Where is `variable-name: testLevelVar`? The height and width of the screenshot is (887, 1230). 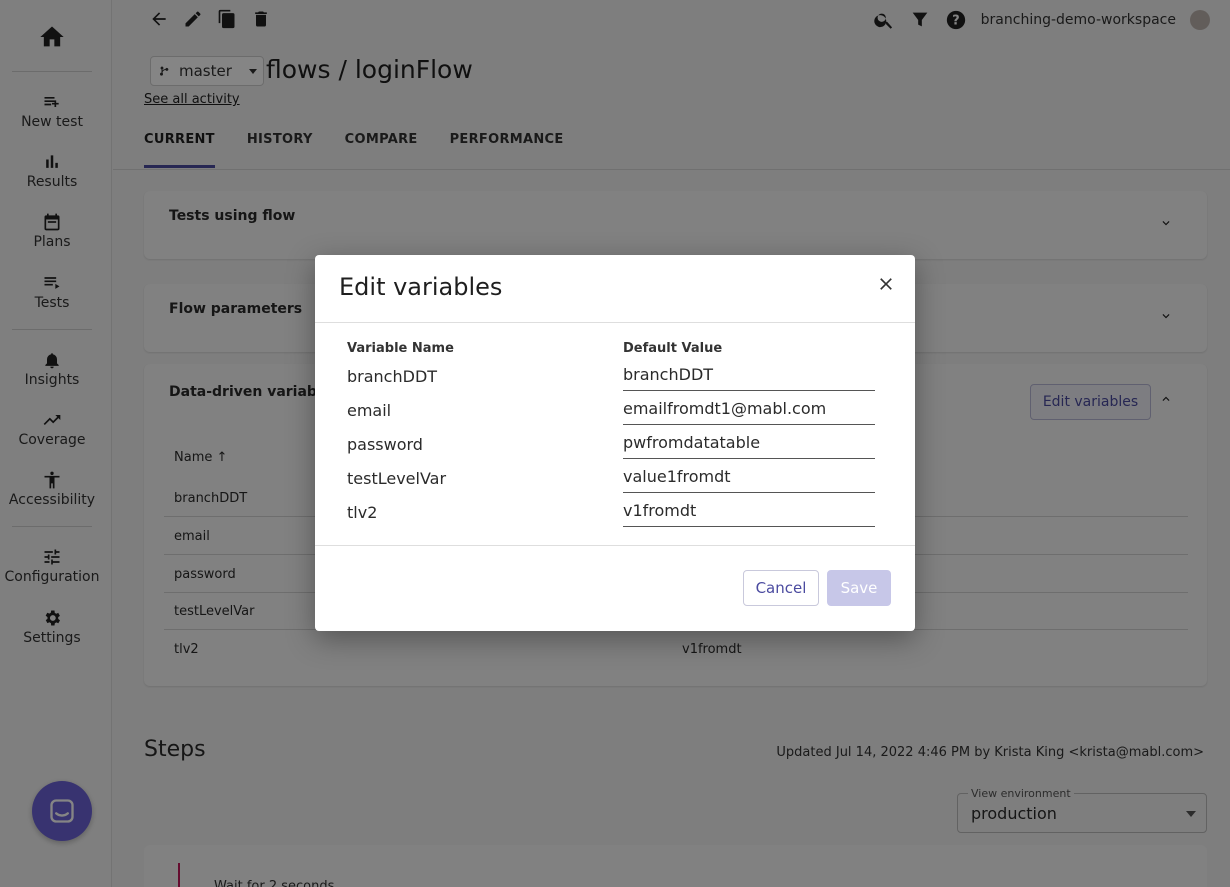
variable-name: testLevelVar is located at coordinates (397, 478).